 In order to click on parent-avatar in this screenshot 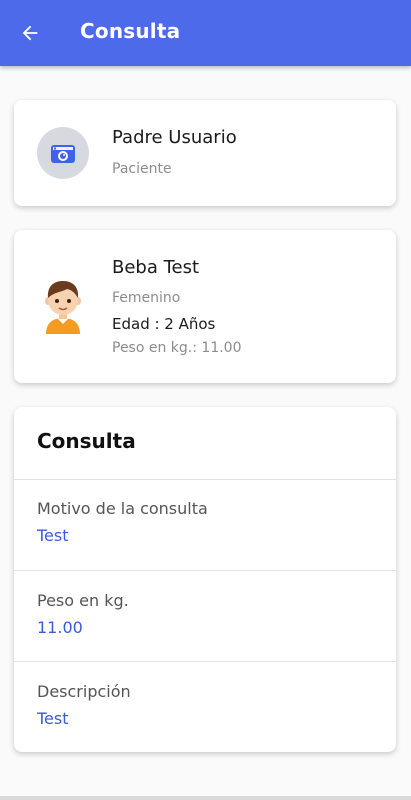, I will do `click(63, 153)`.